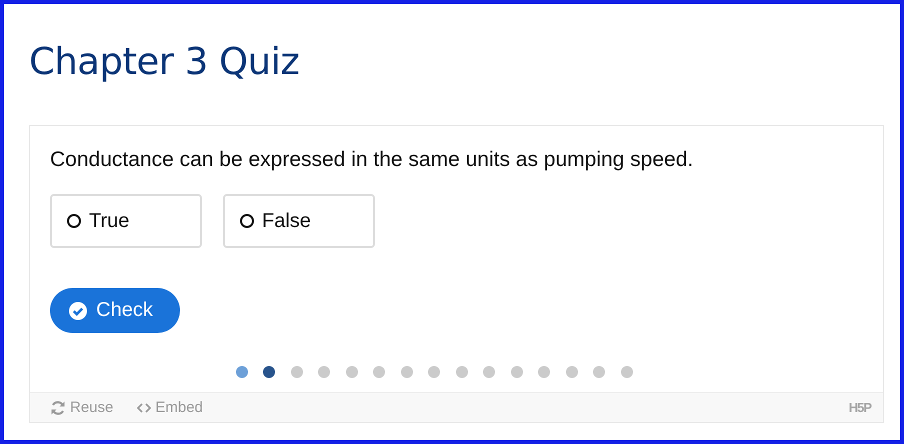 Image resolution: width=904 pixels, height=444 pixels. Describe the element at coordinates (164, 62) in the screenshot. I see `quiz-title: Chapter 3 Quiz` at that location.